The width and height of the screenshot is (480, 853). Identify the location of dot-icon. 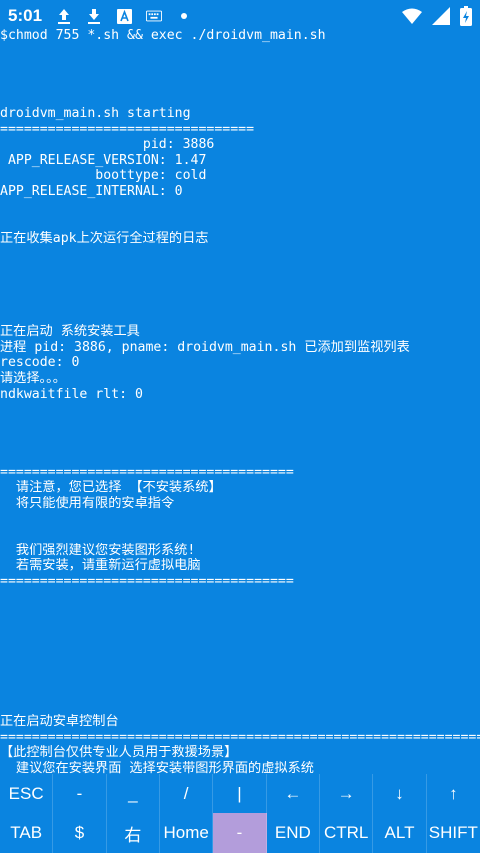
(184, 16).